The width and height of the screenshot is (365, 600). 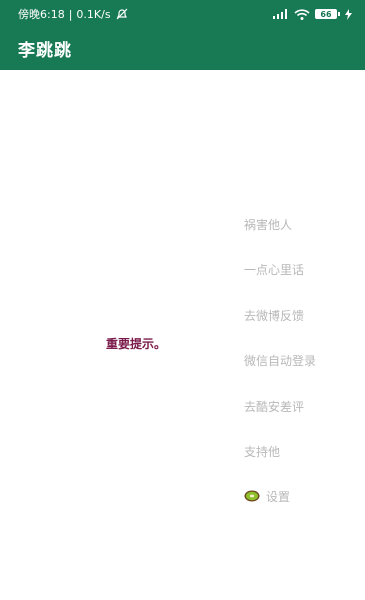 I want to click on menu-item-harm-others: 祸害他人, so click(x=299, y=224).